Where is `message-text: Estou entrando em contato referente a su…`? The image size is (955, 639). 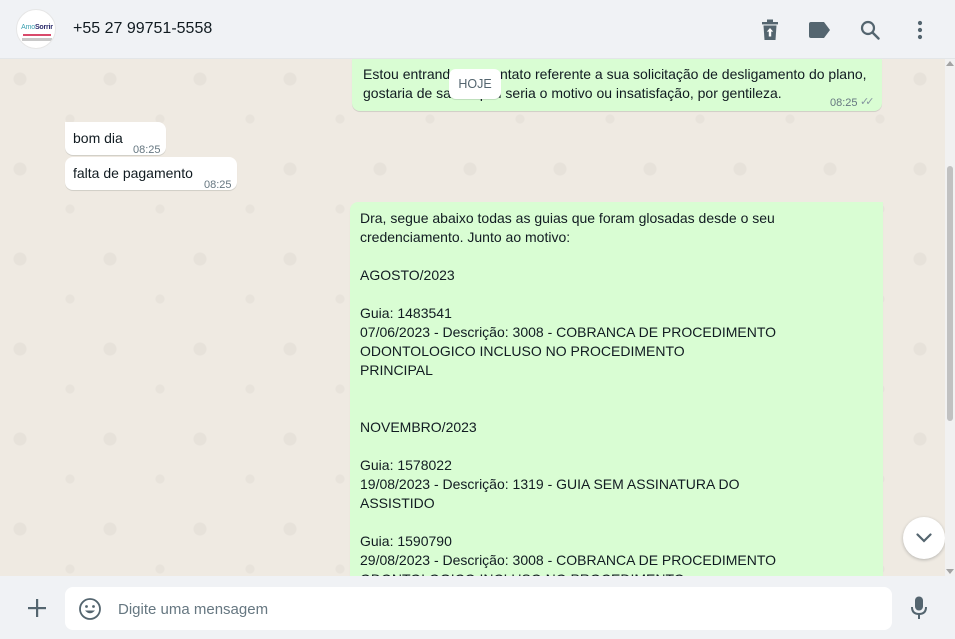
message-text: Estou entrando em contato referente a su… is located at coordinates (615, 83).